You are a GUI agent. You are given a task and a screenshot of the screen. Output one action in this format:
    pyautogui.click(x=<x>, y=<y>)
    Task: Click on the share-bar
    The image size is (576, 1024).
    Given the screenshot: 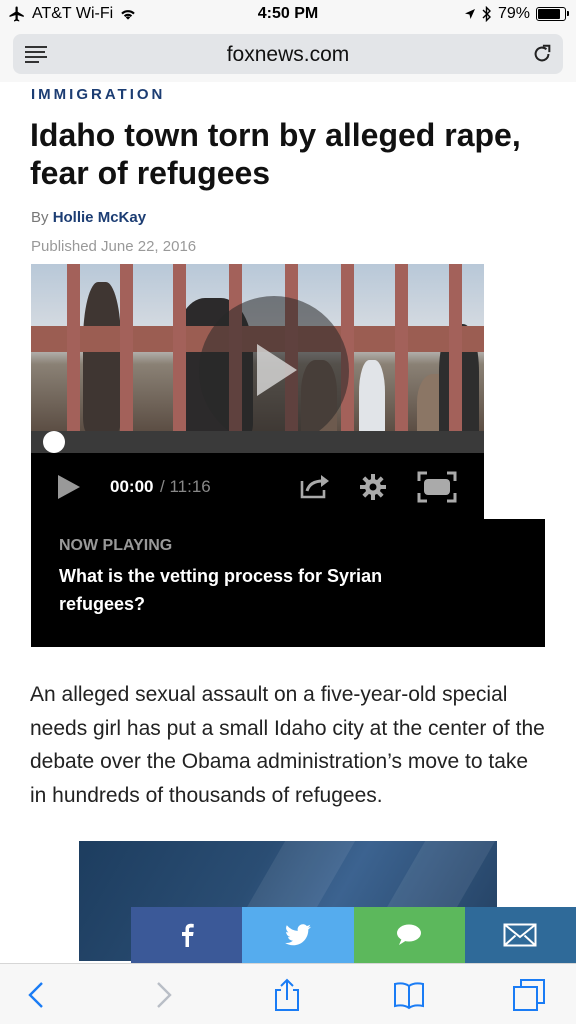 What is the action you would take?
    pyautogui.click(x=353, y=935)
    